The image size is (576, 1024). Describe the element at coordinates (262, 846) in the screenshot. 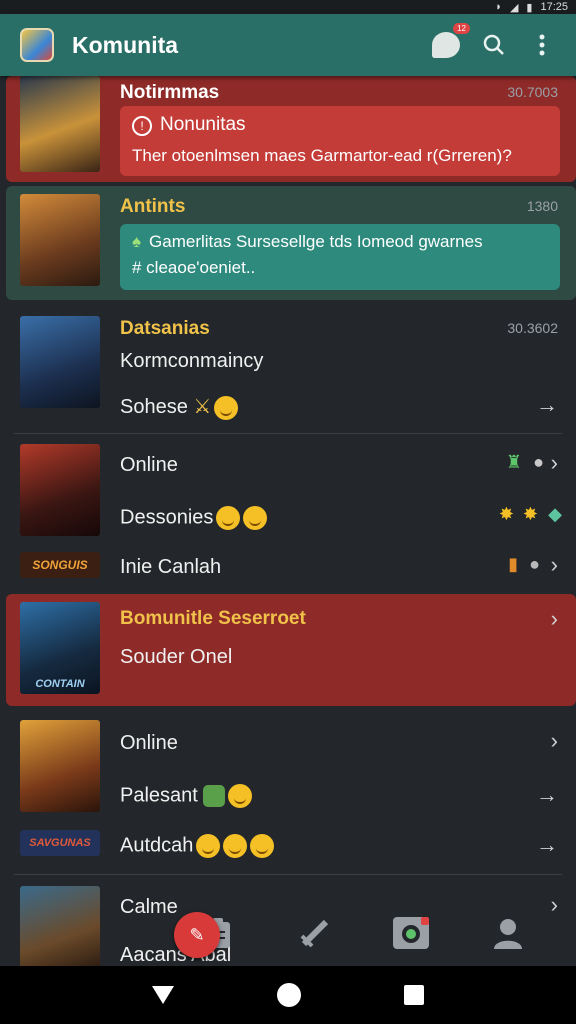

I see `heart-eyes-emoji-icon` at that location.